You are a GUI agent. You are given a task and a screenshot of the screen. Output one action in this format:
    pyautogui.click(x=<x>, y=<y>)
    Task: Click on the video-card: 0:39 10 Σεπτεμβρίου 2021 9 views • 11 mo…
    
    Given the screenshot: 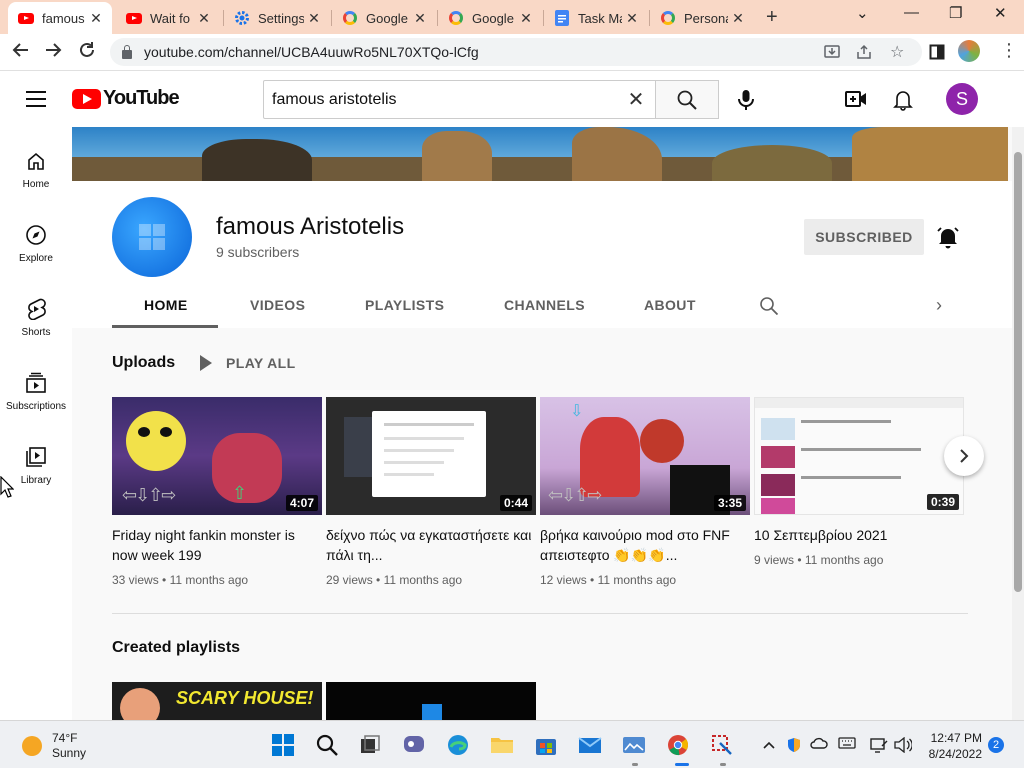 What is the action you would take?
    pyautogui.click(x=859, y=482)
    